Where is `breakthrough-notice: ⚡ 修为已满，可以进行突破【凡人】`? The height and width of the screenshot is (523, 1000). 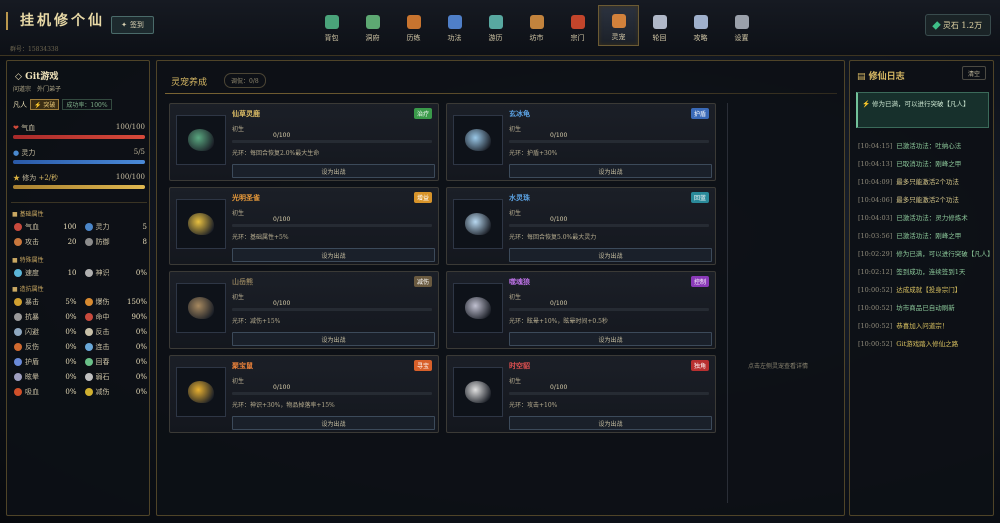
breakthrough-notice: ⚡ 修为已满，可以进行突破【凡人】 is located at coordinates (922, 110).